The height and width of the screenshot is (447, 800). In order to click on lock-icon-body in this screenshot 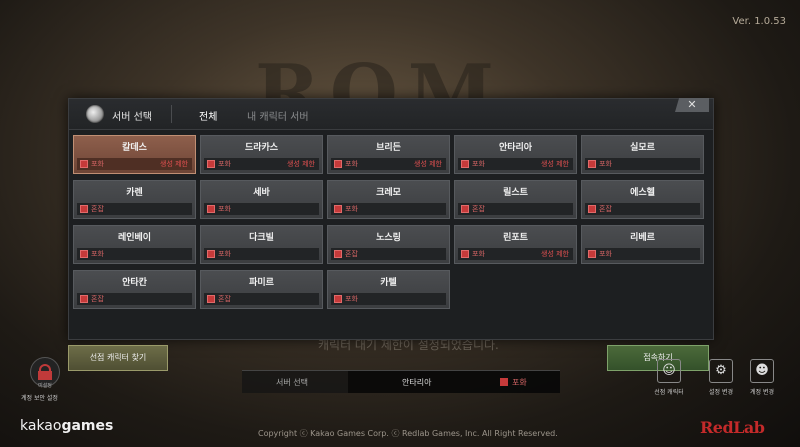, I will do `click(45, 375)`.